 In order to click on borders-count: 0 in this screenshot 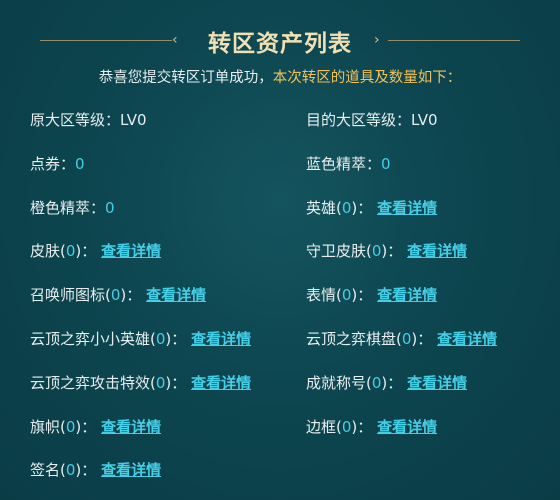, I will do `click(346, 426)`.